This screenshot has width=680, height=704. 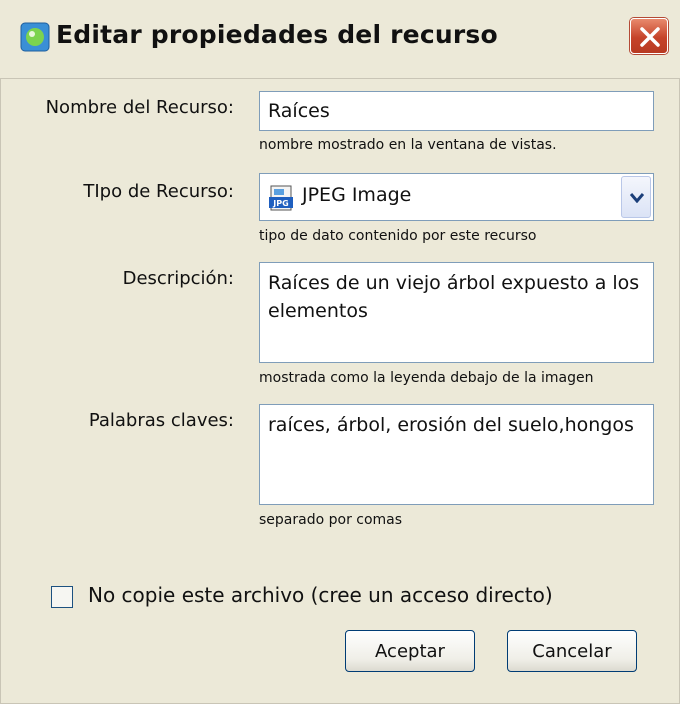 What do you see at coordinates (456, 454) in the screenshot?
I see `keywords-textarea: raíces, árbol, erosión del suelo,hongos` at bounding box center [456, 454].